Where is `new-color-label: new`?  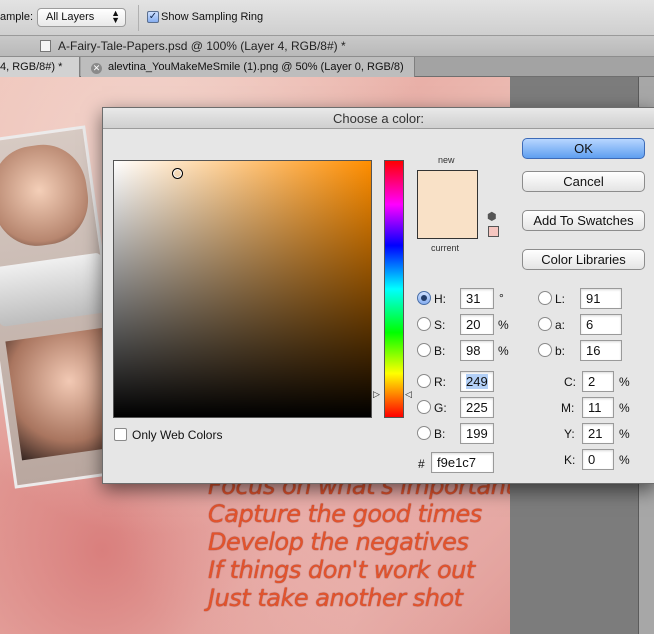 new-color-label: new is located at coordinates (446, 160).